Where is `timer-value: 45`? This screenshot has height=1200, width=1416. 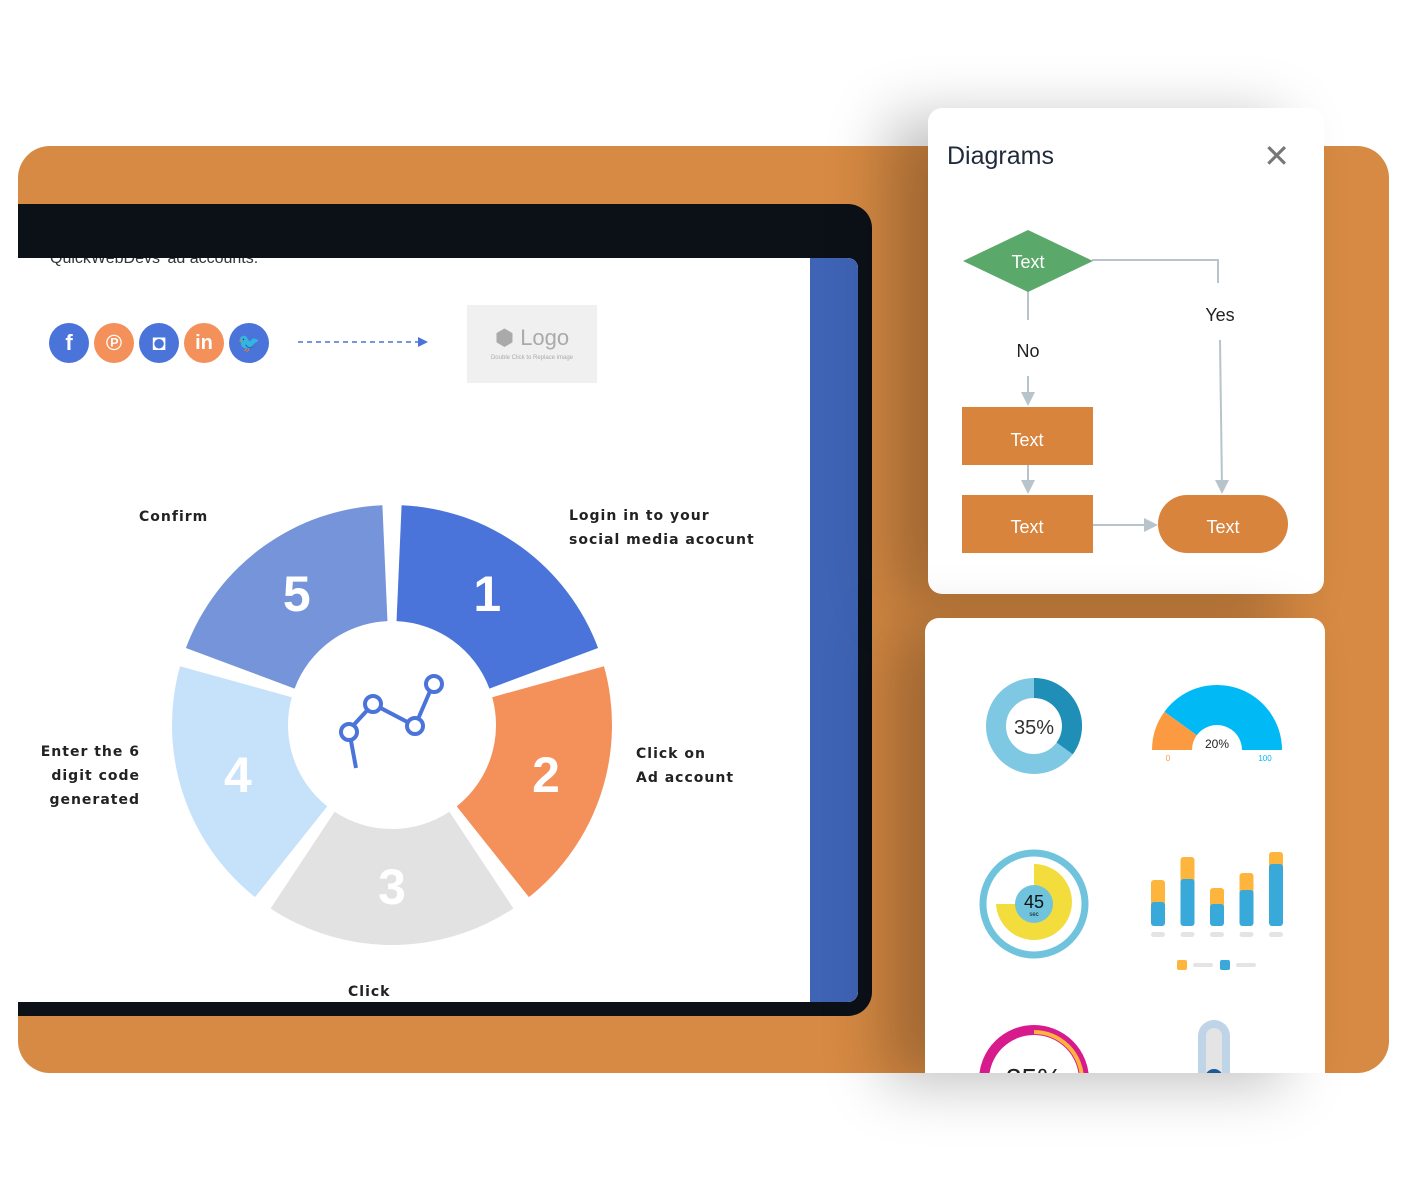 timer-value: 45 is located at coordinates (1034, 902).